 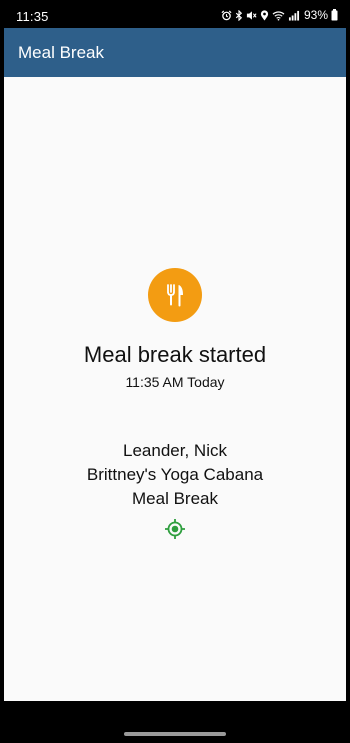 What do you see at coordinates (264, 14) in the screenshot?
I see `location-pin-icon` at bounding box center [264, 14].